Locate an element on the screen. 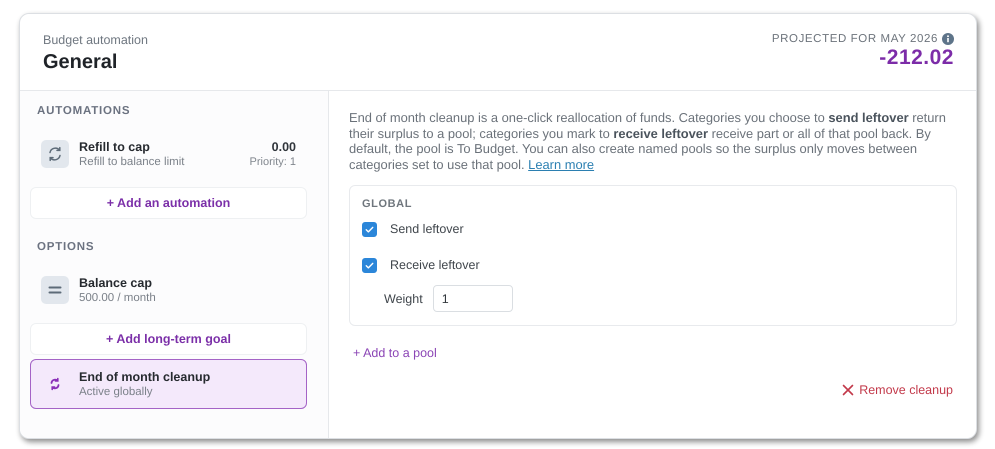  item-subtitle: Refill to balance limit is located at coordinates (132, 162).